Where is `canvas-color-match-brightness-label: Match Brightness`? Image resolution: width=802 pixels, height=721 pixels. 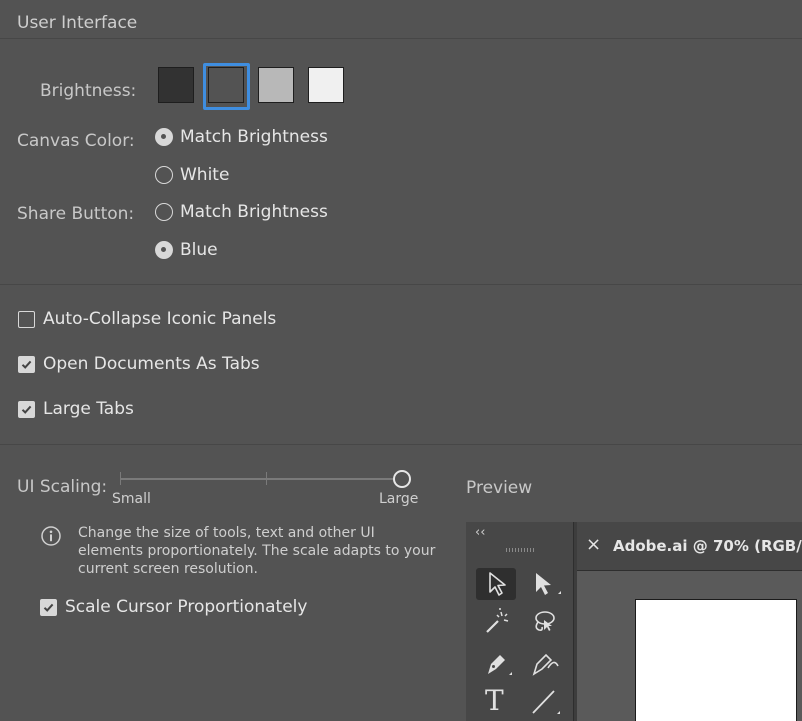
canvas-color-match-brightness-label: Match Brightness is located at coordinates (254, 137).